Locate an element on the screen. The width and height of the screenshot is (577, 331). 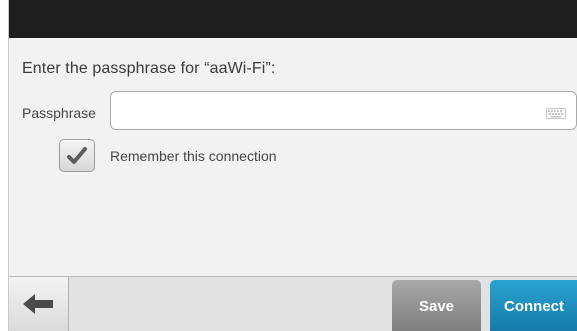
keyboard-icon is located at coordinates (556, 112).